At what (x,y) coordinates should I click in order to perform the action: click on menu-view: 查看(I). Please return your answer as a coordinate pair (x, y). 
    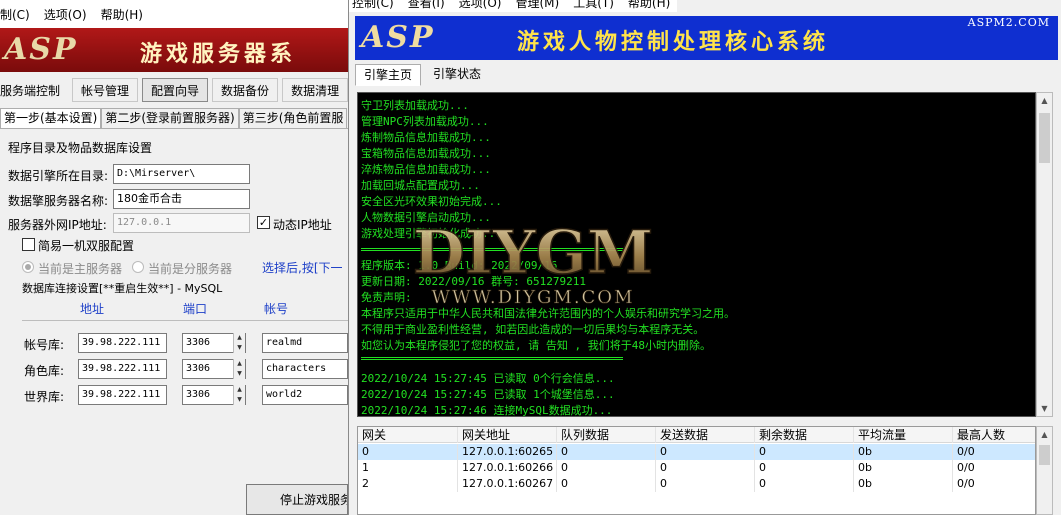
    Looking at the image, I should click on (426, 5).